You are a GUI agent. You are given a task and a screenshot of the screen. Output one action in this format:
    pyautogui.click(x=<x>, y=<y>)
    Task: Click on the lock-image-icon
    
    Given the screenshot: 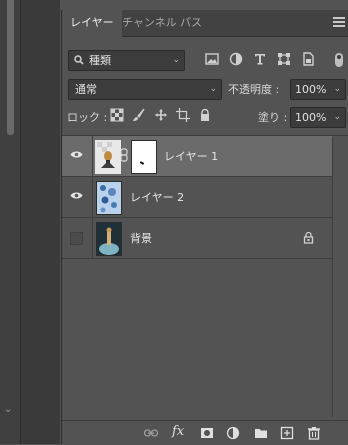 What is the action you would take?
    pyautogui.click(x=139, y=115)
    